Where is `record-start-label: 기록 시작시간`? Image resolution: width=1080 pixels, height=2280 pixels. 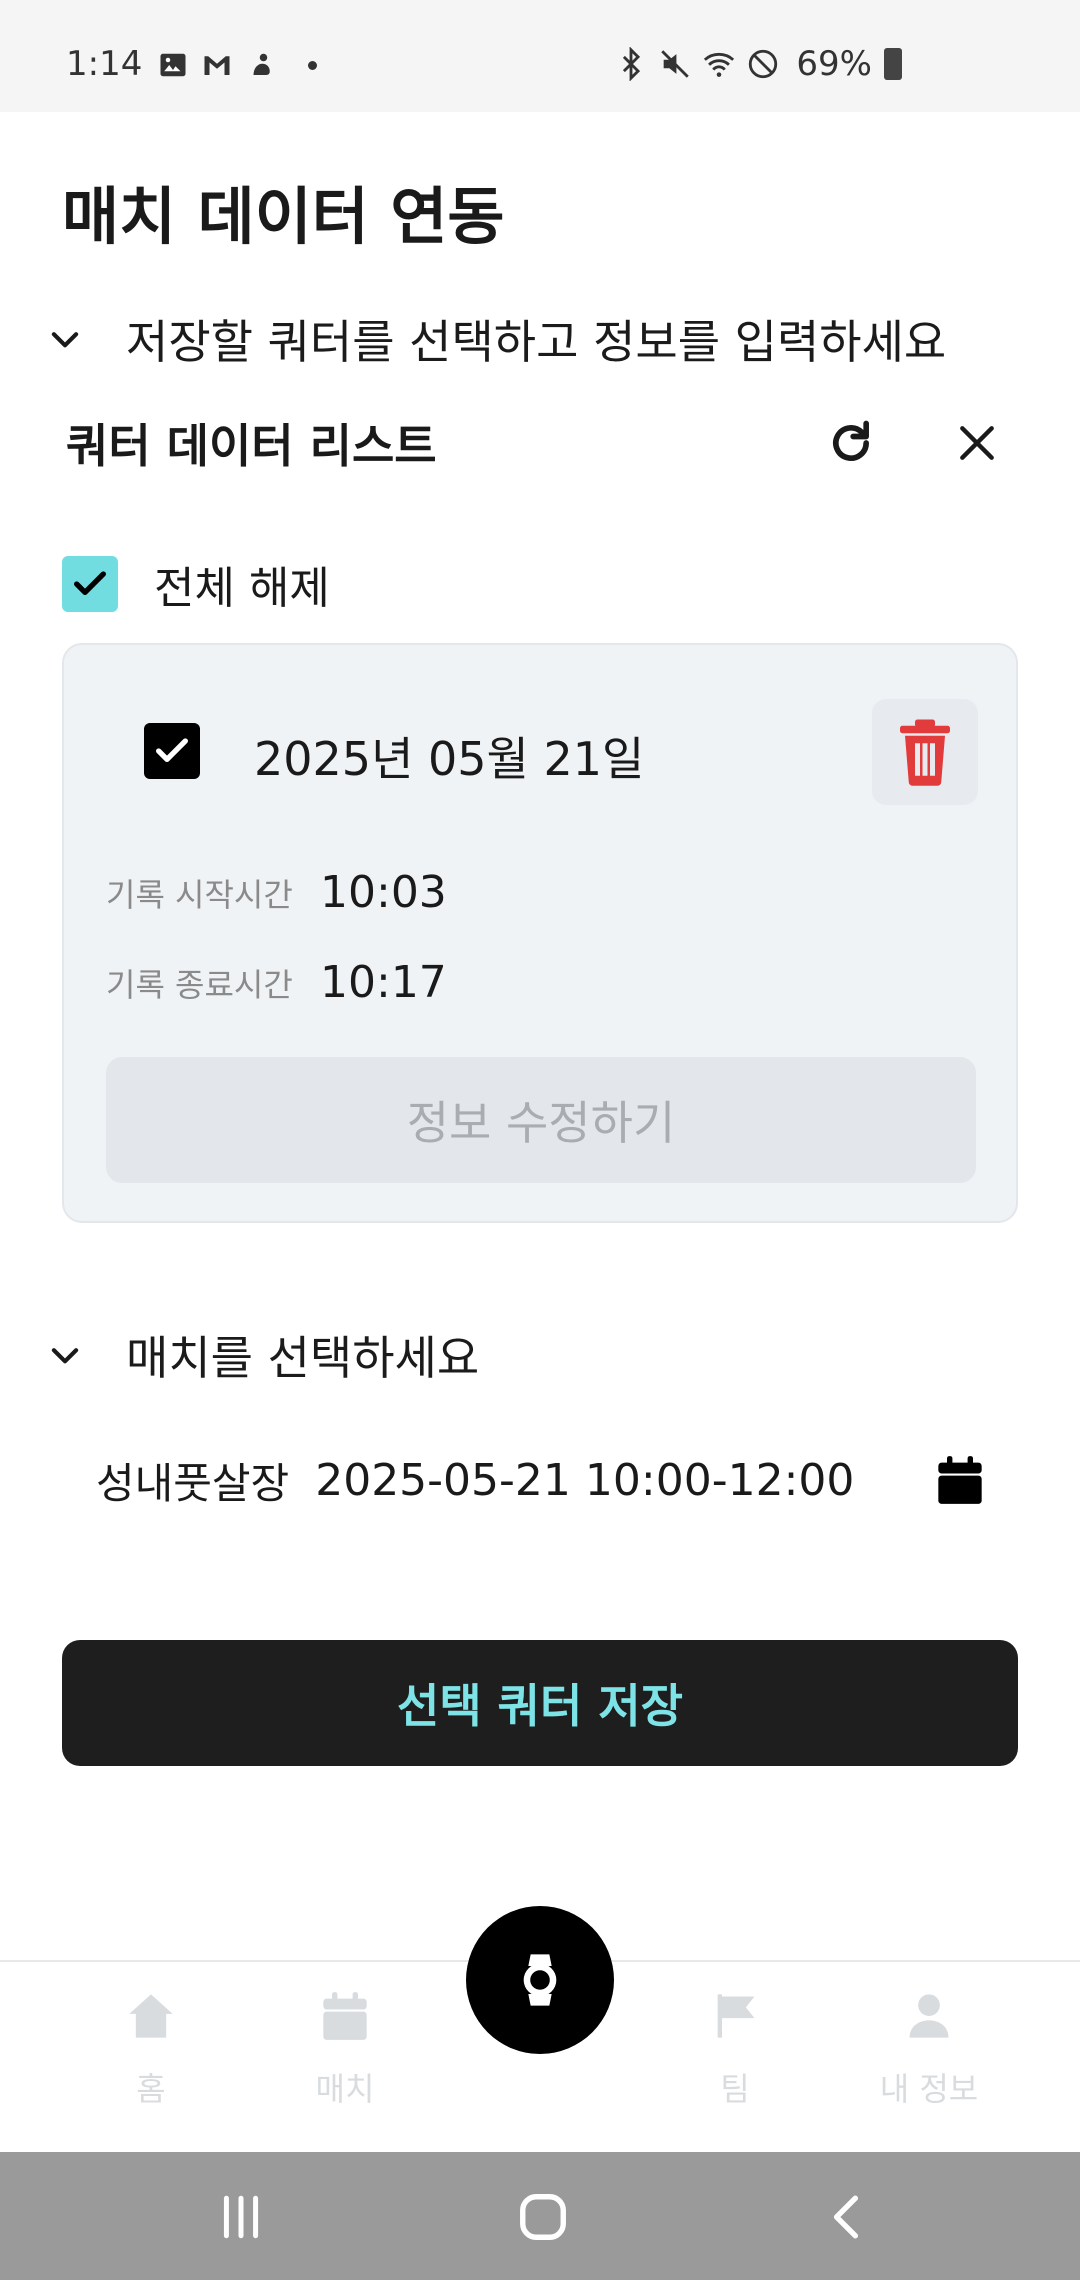
record-start-label: 기록 시작시간 is located at coordinates (199, 894).